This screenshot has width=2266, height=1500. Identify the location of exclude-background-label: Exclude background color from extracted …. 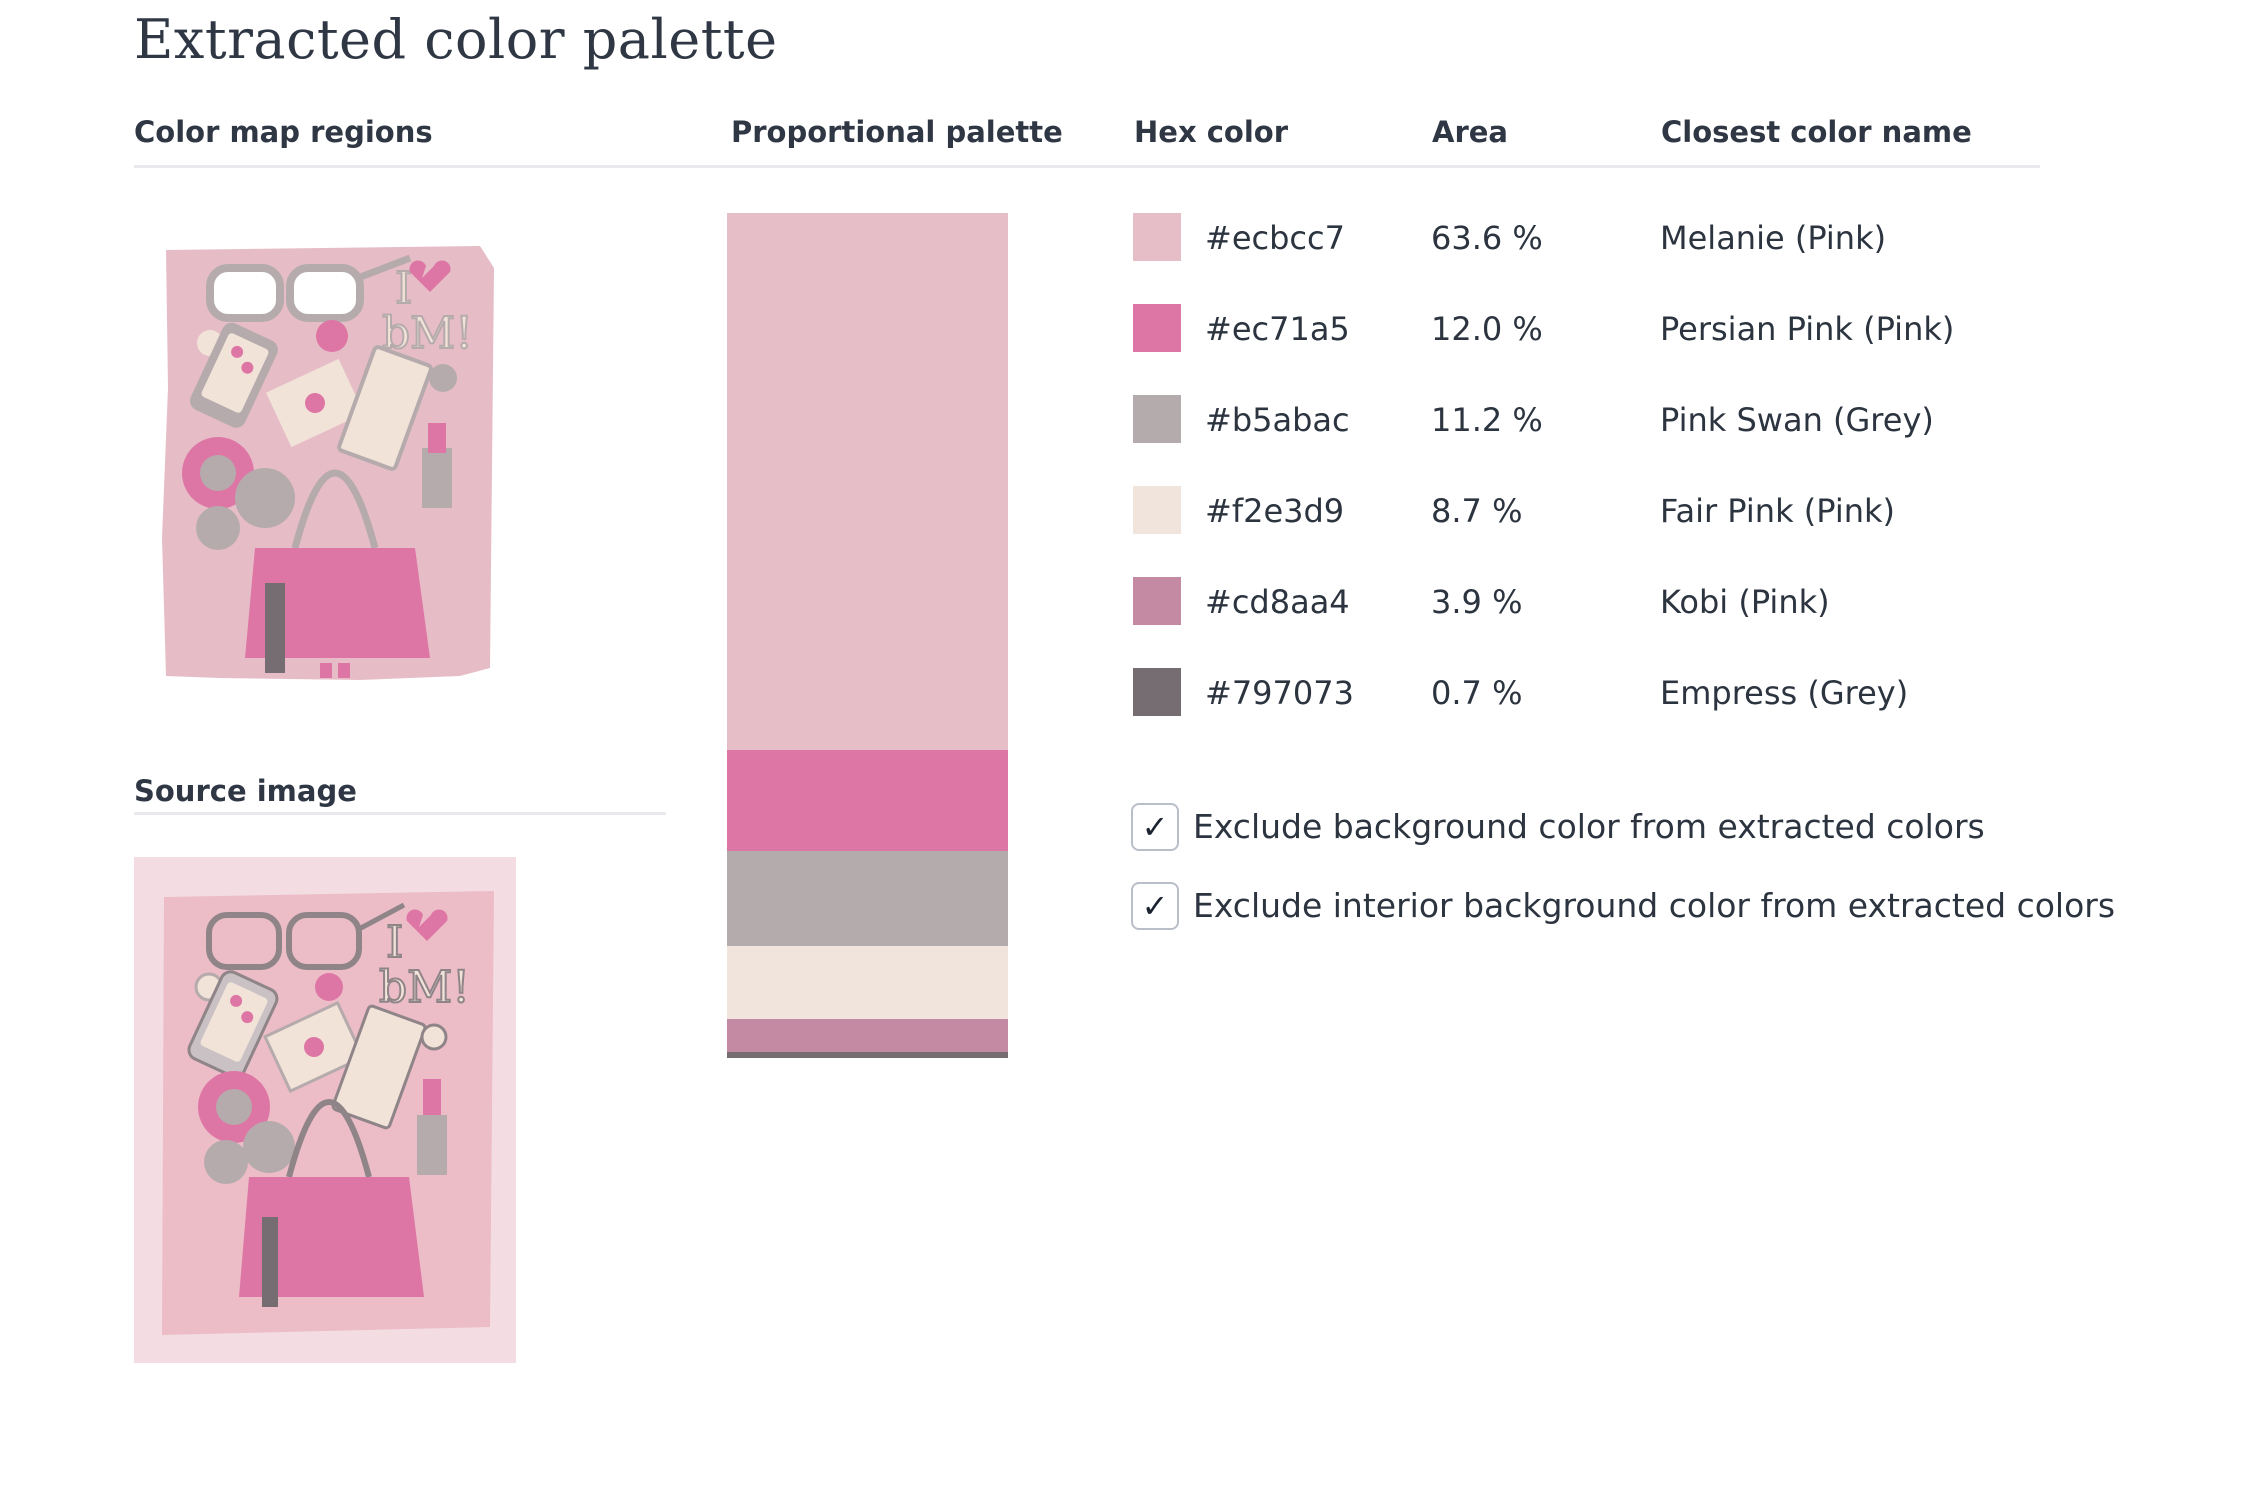
(1589, 826).